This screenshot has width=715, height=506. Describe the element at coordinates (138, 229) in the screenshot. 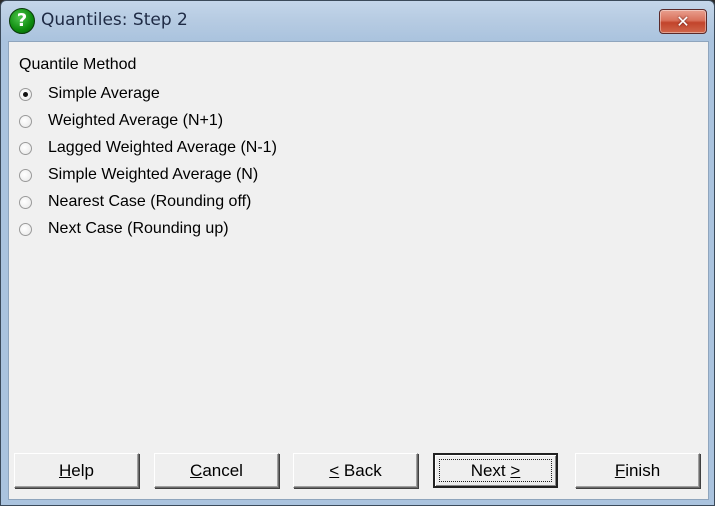

I see `radio-label: Next Case (Rounding up)` at that location.